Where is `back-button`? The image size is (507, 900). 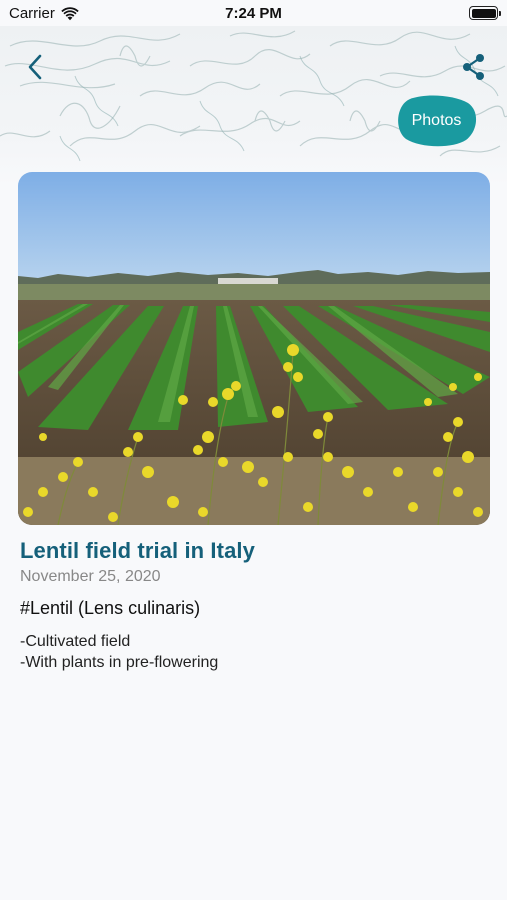
back-button is located at coordinates (35, 67).